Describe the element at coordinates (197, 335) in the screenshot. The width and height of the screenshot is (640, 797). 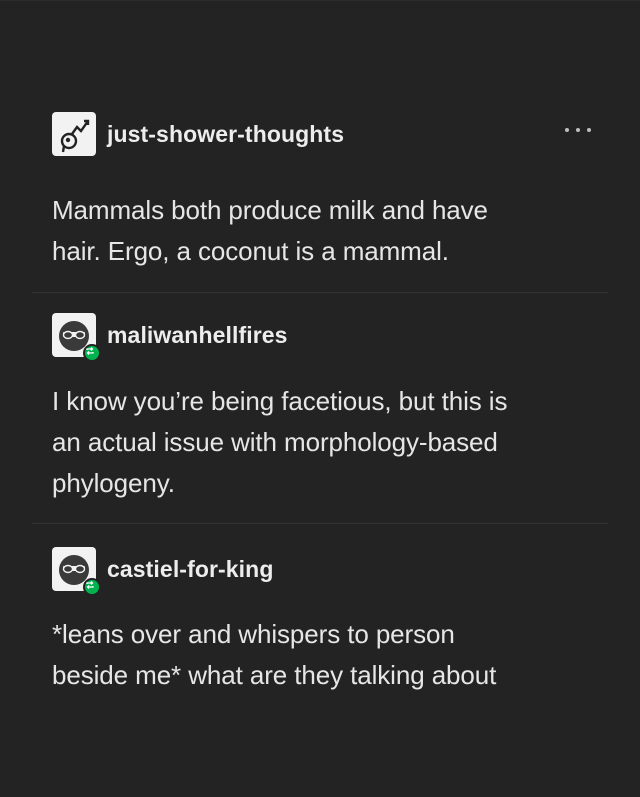
I see `username: maliwanhellfires` at that location.